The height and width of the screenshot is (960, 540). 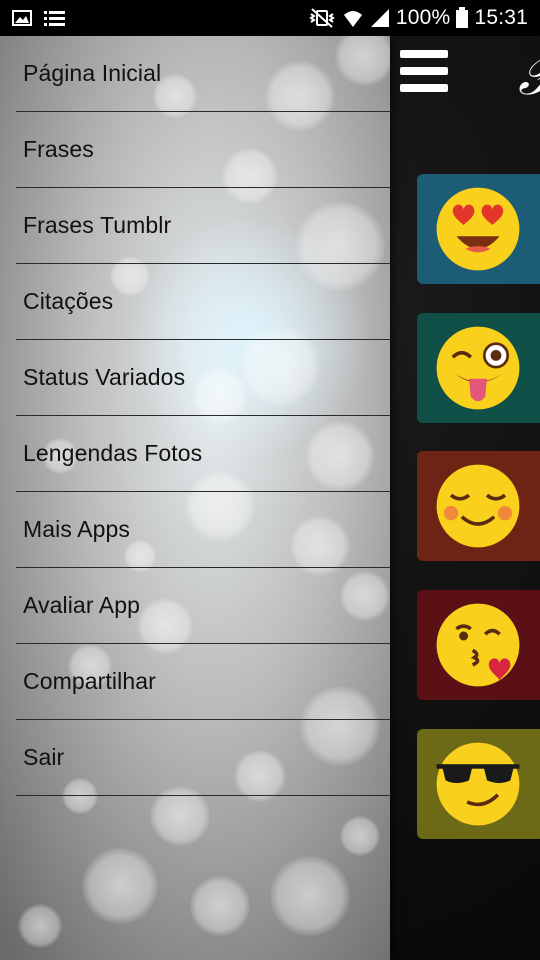 I want to click on emoji-card-smiling-blush, so click(x=478, y=506).